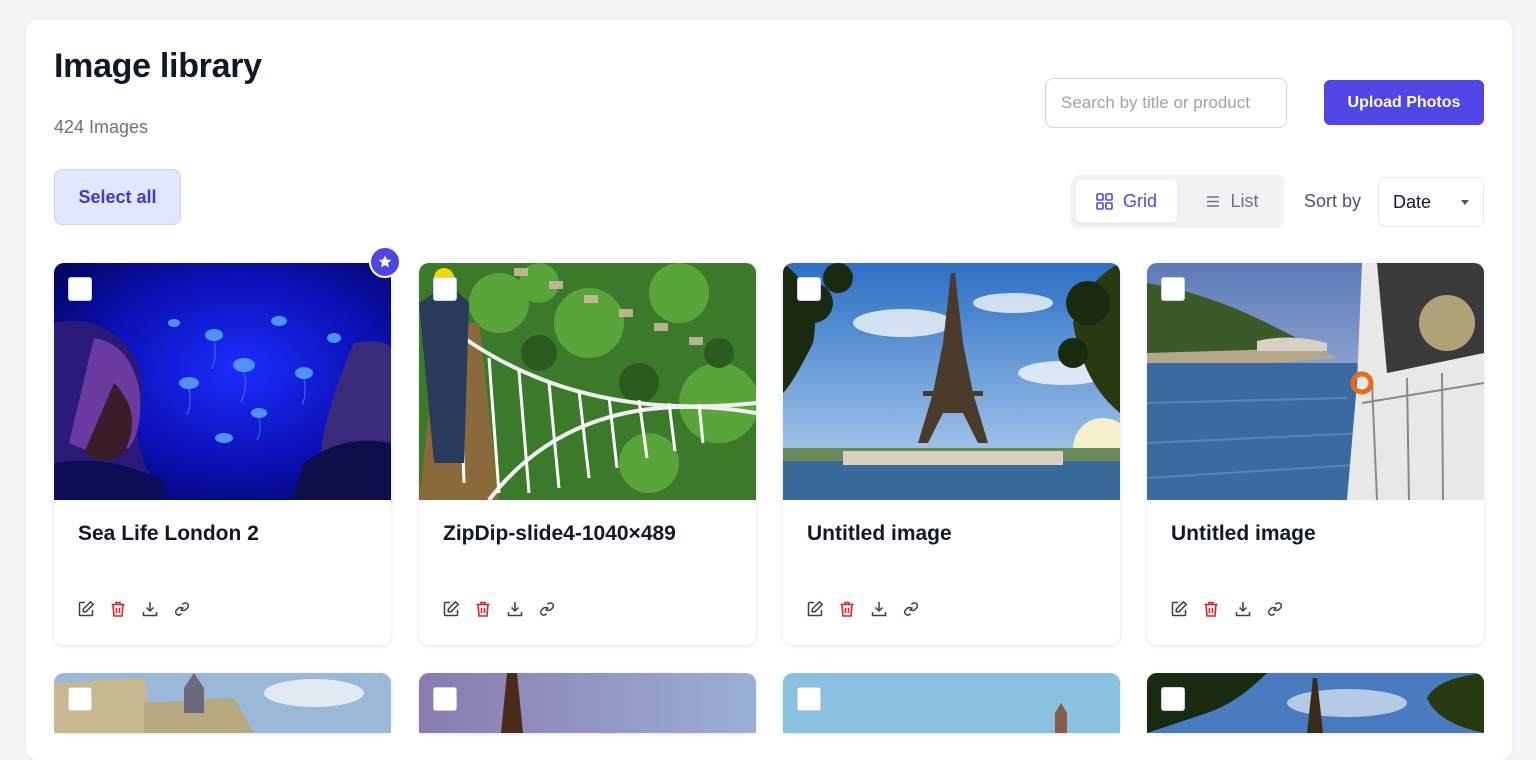  I want to click on sort-value: Date, so click(1412, 201).